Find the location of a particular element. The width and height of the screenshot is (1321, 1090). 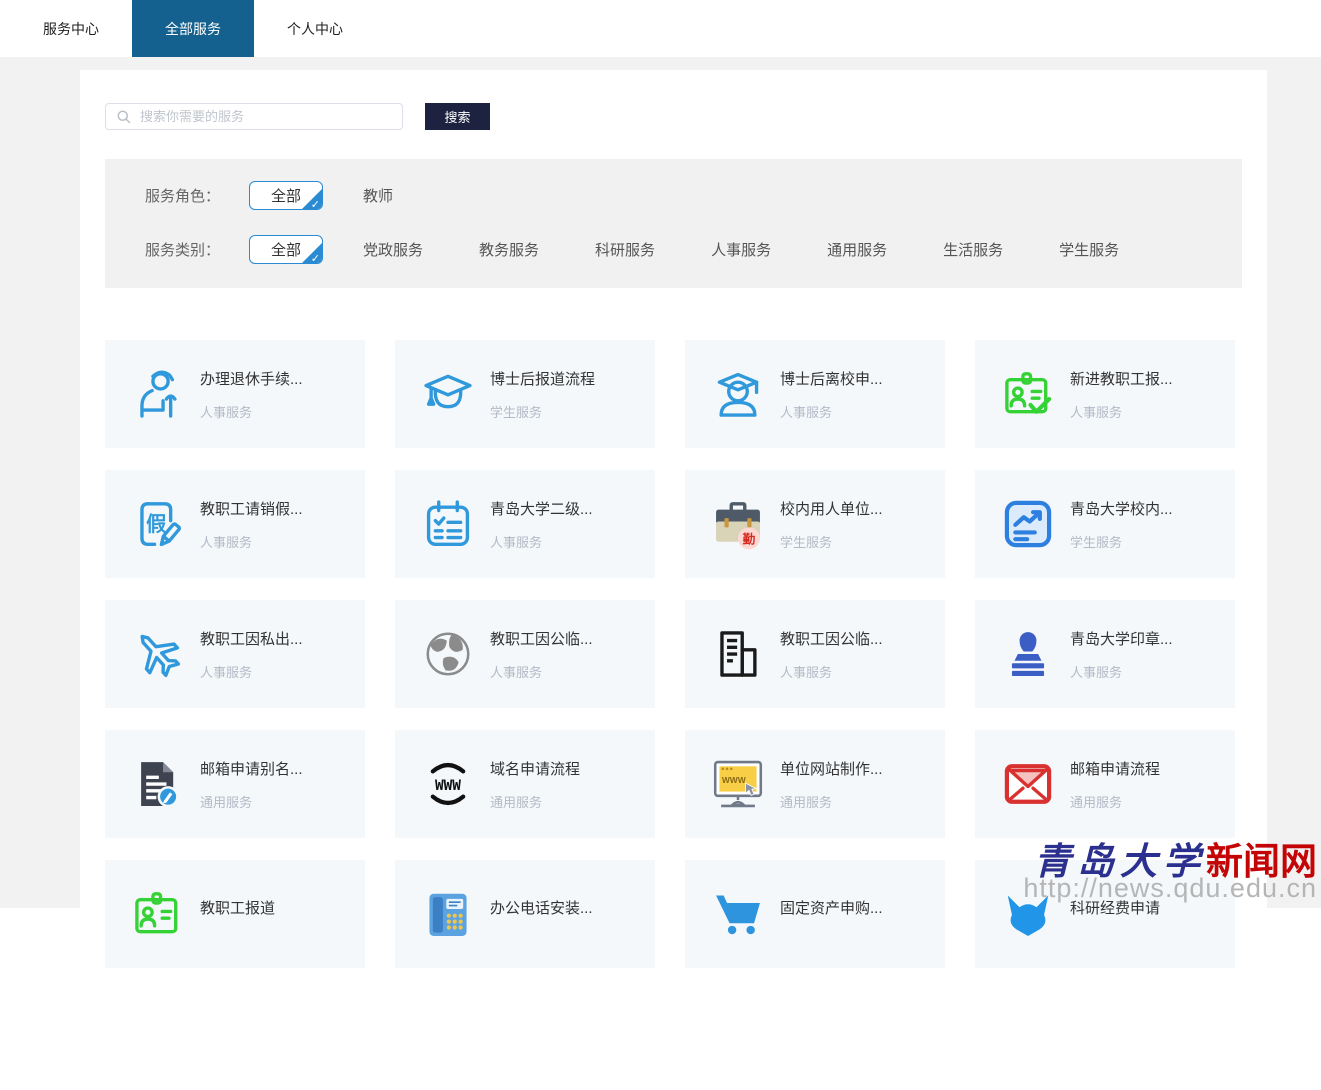

airplane-icon is located at coordinates (158, 654).